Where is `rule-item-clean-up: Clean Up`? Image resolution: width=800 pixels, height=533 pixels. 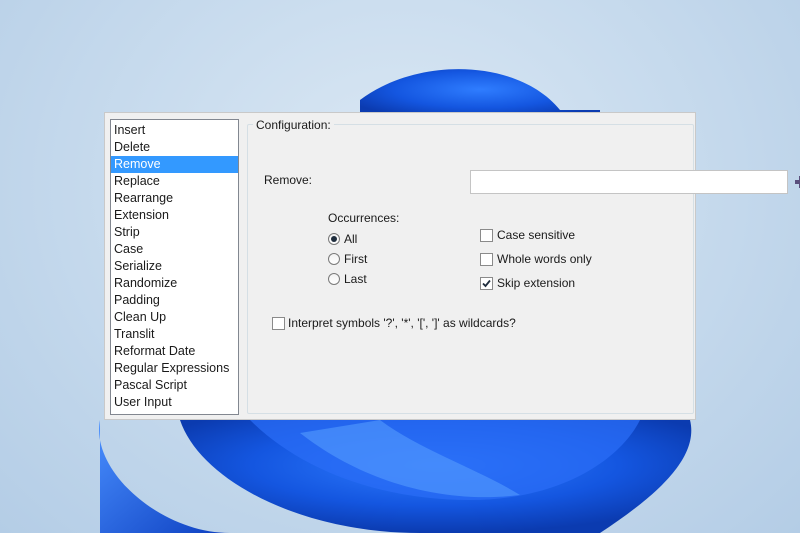
rule-item-clean-up: Clean Up is located at coordinates (174, 317).